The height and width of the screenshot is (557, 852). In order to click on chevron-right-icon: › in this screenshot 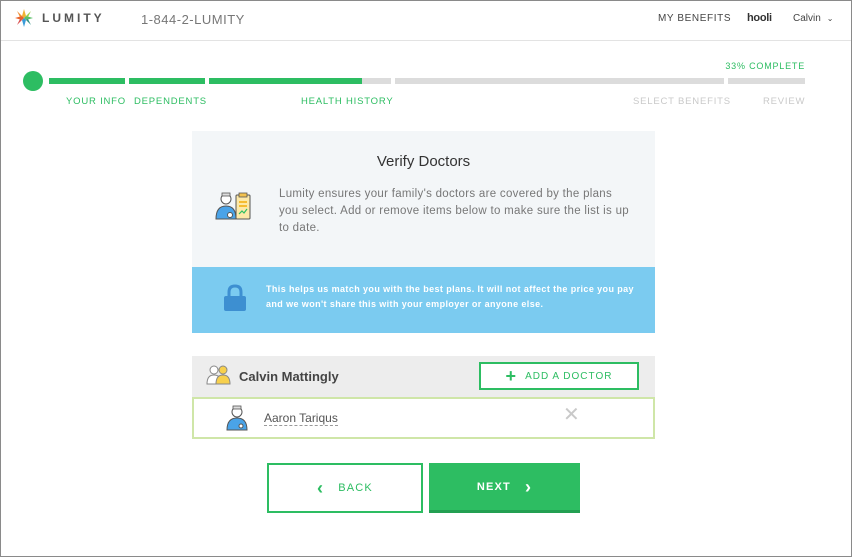, I will do `click(528, 486)`.